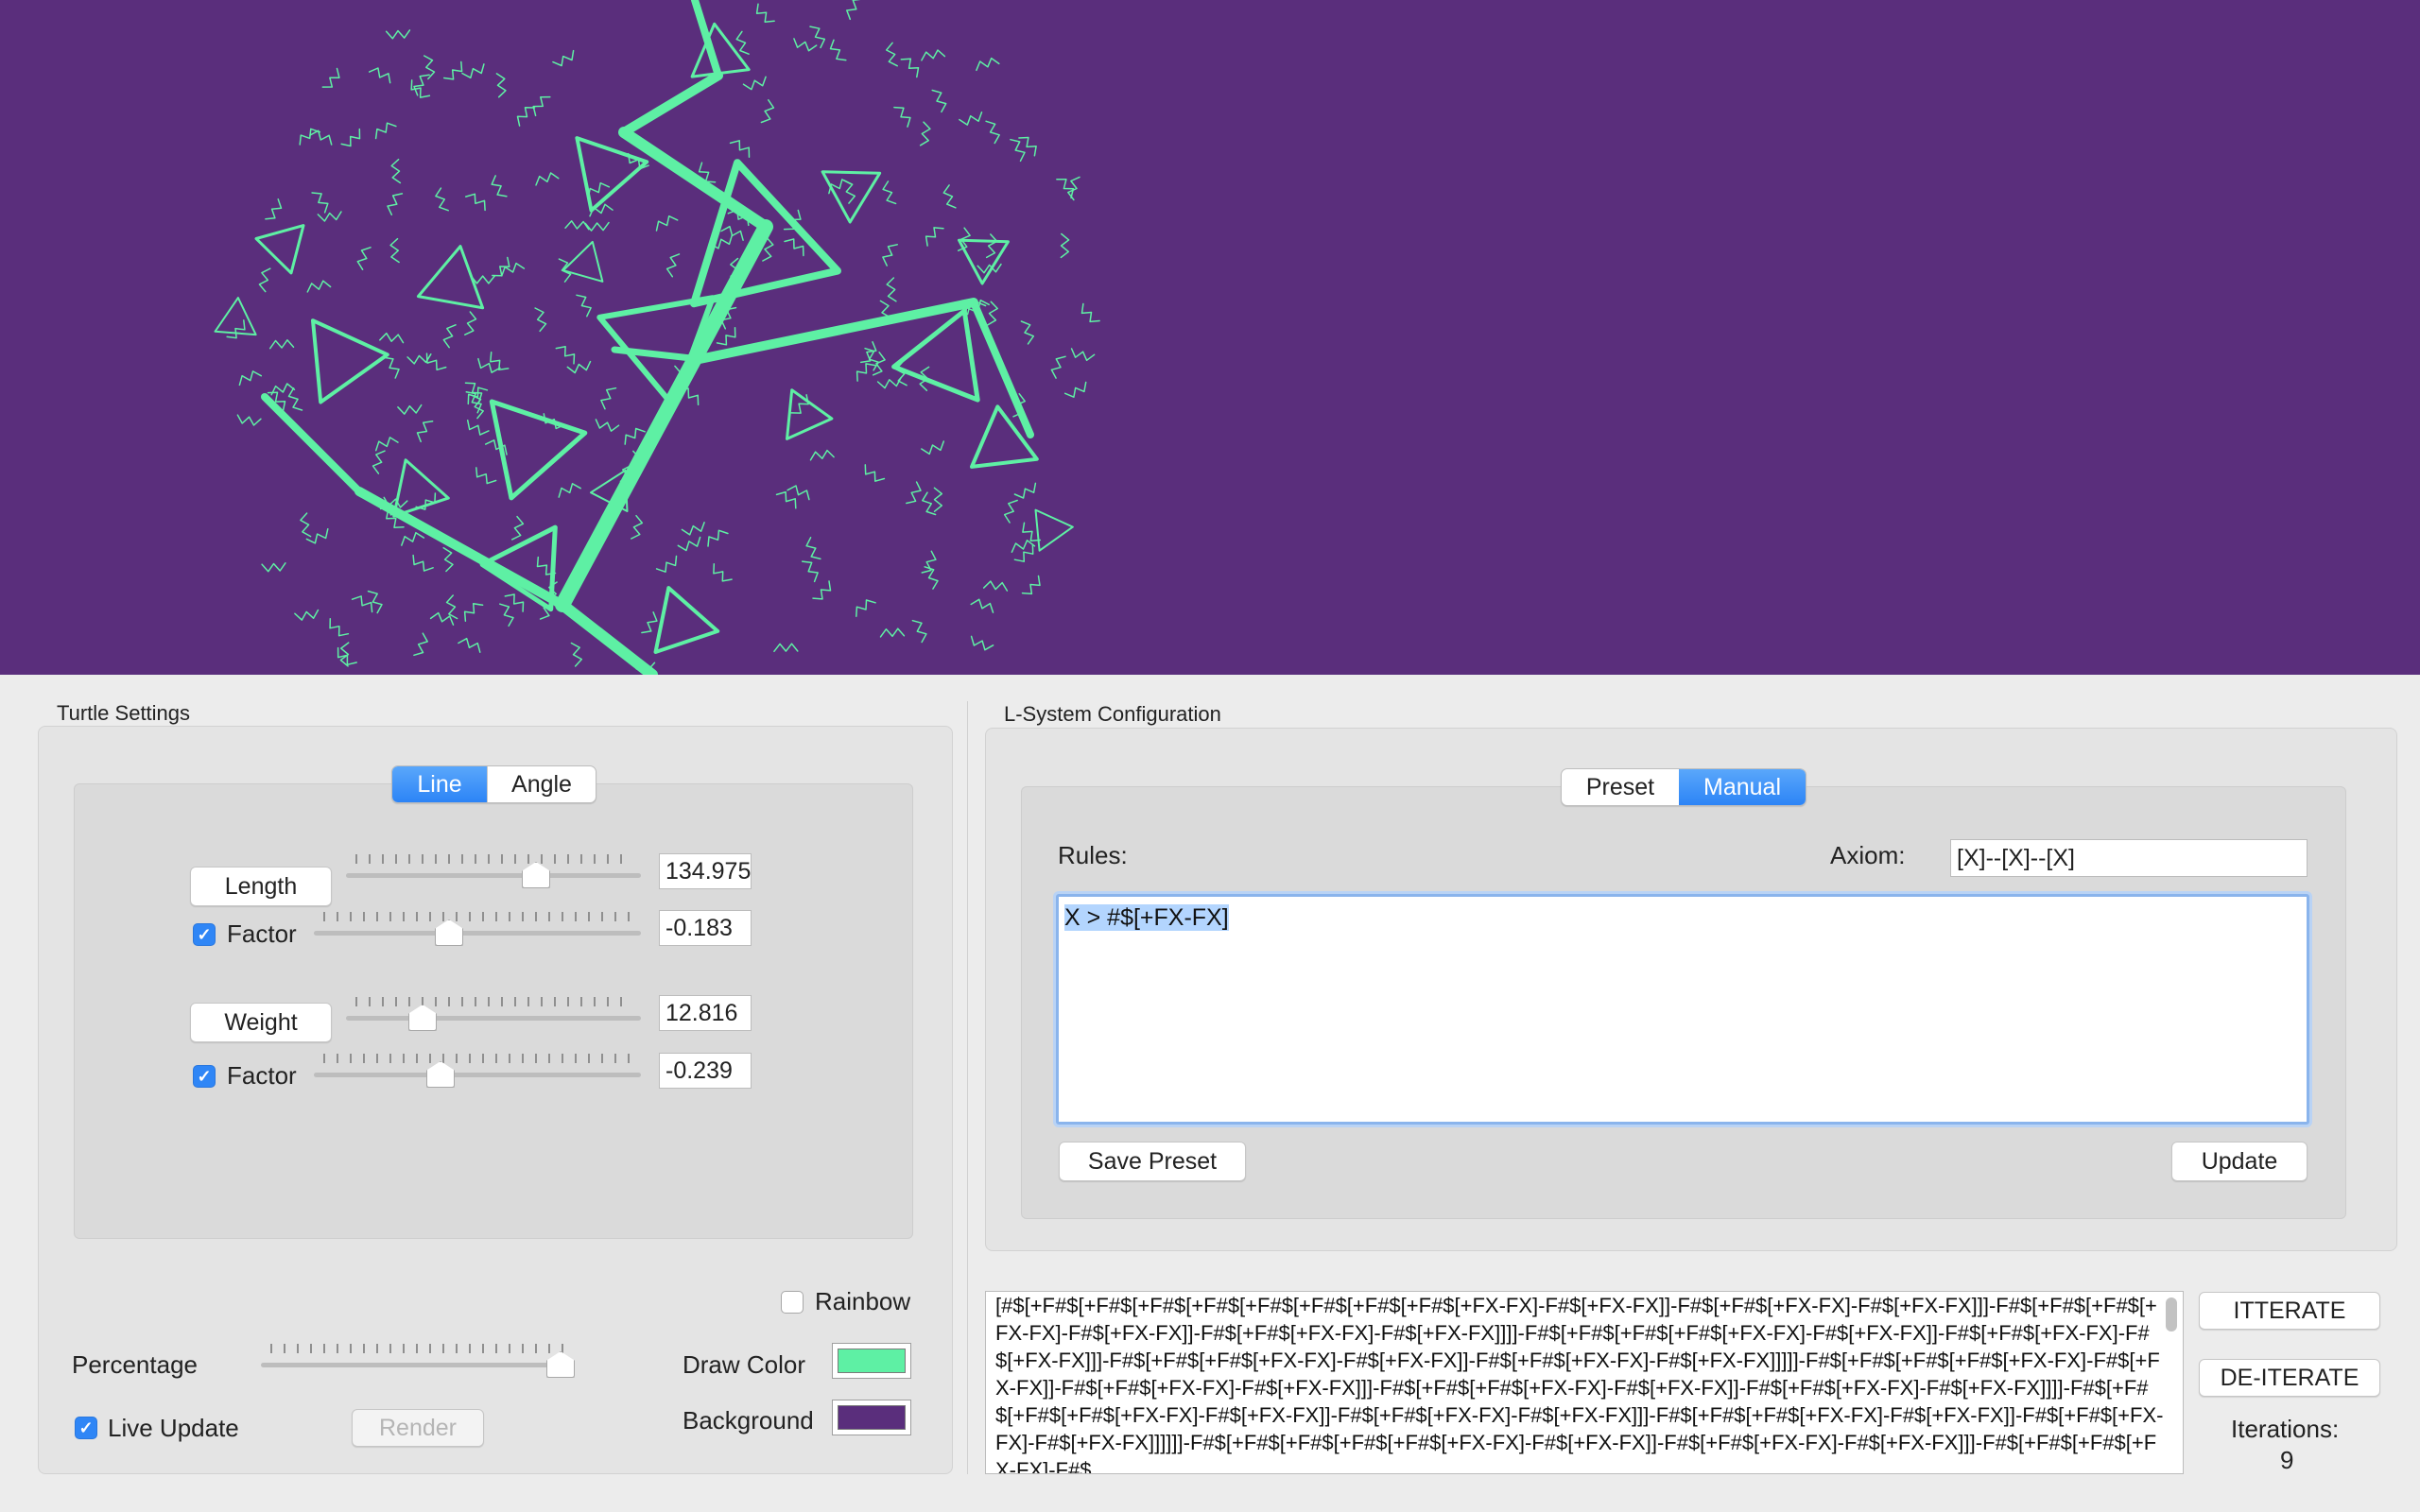 This screenshot has height=1512, width=2420. Describe the element at coordinates (541, 784) in the screenshot. I see `tab-angle: Angle` at that location.